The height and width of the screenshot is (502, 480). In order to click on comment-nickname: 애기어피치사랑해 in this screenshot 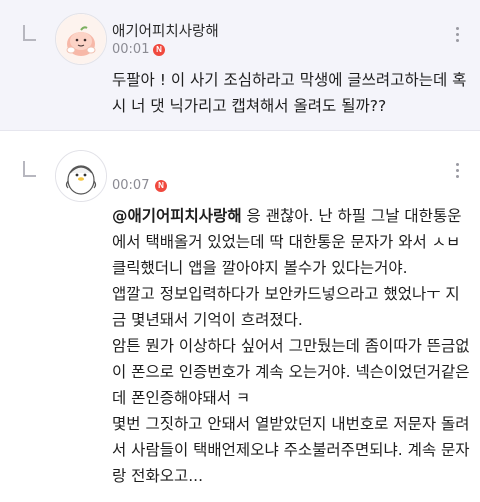, I will do `click(165, 30)`.